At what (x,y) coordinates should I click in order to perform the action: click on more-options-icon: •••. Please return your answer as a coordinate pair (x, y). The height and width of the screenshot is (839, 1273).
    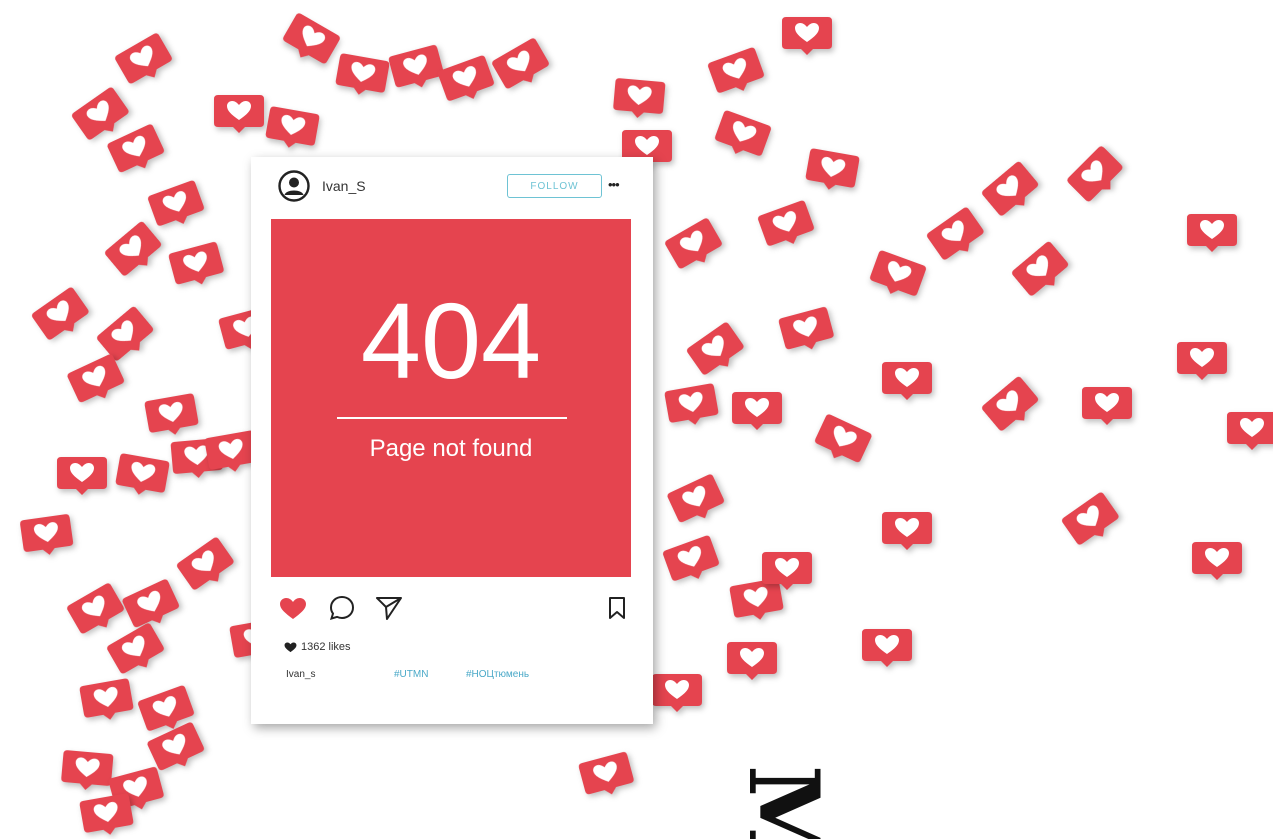
    Looking at the image, I should click on (618, 184).